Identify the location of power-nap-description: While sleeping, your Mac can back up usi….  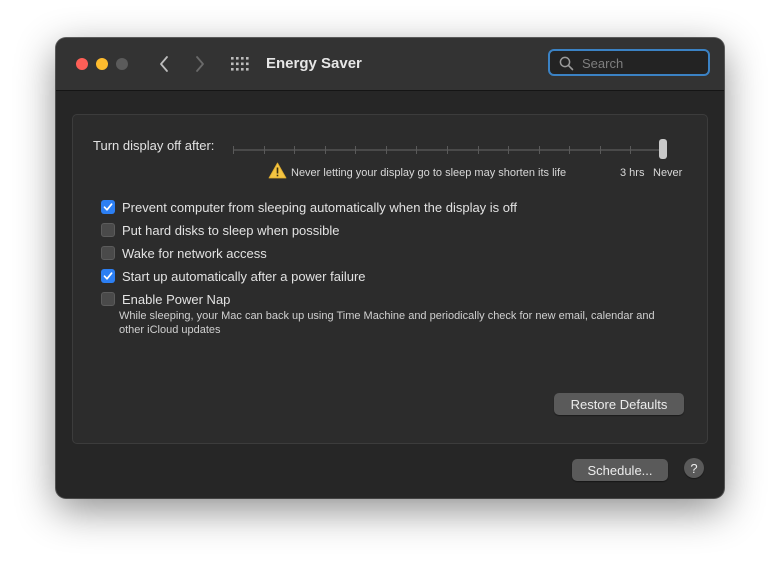
(387, 323).